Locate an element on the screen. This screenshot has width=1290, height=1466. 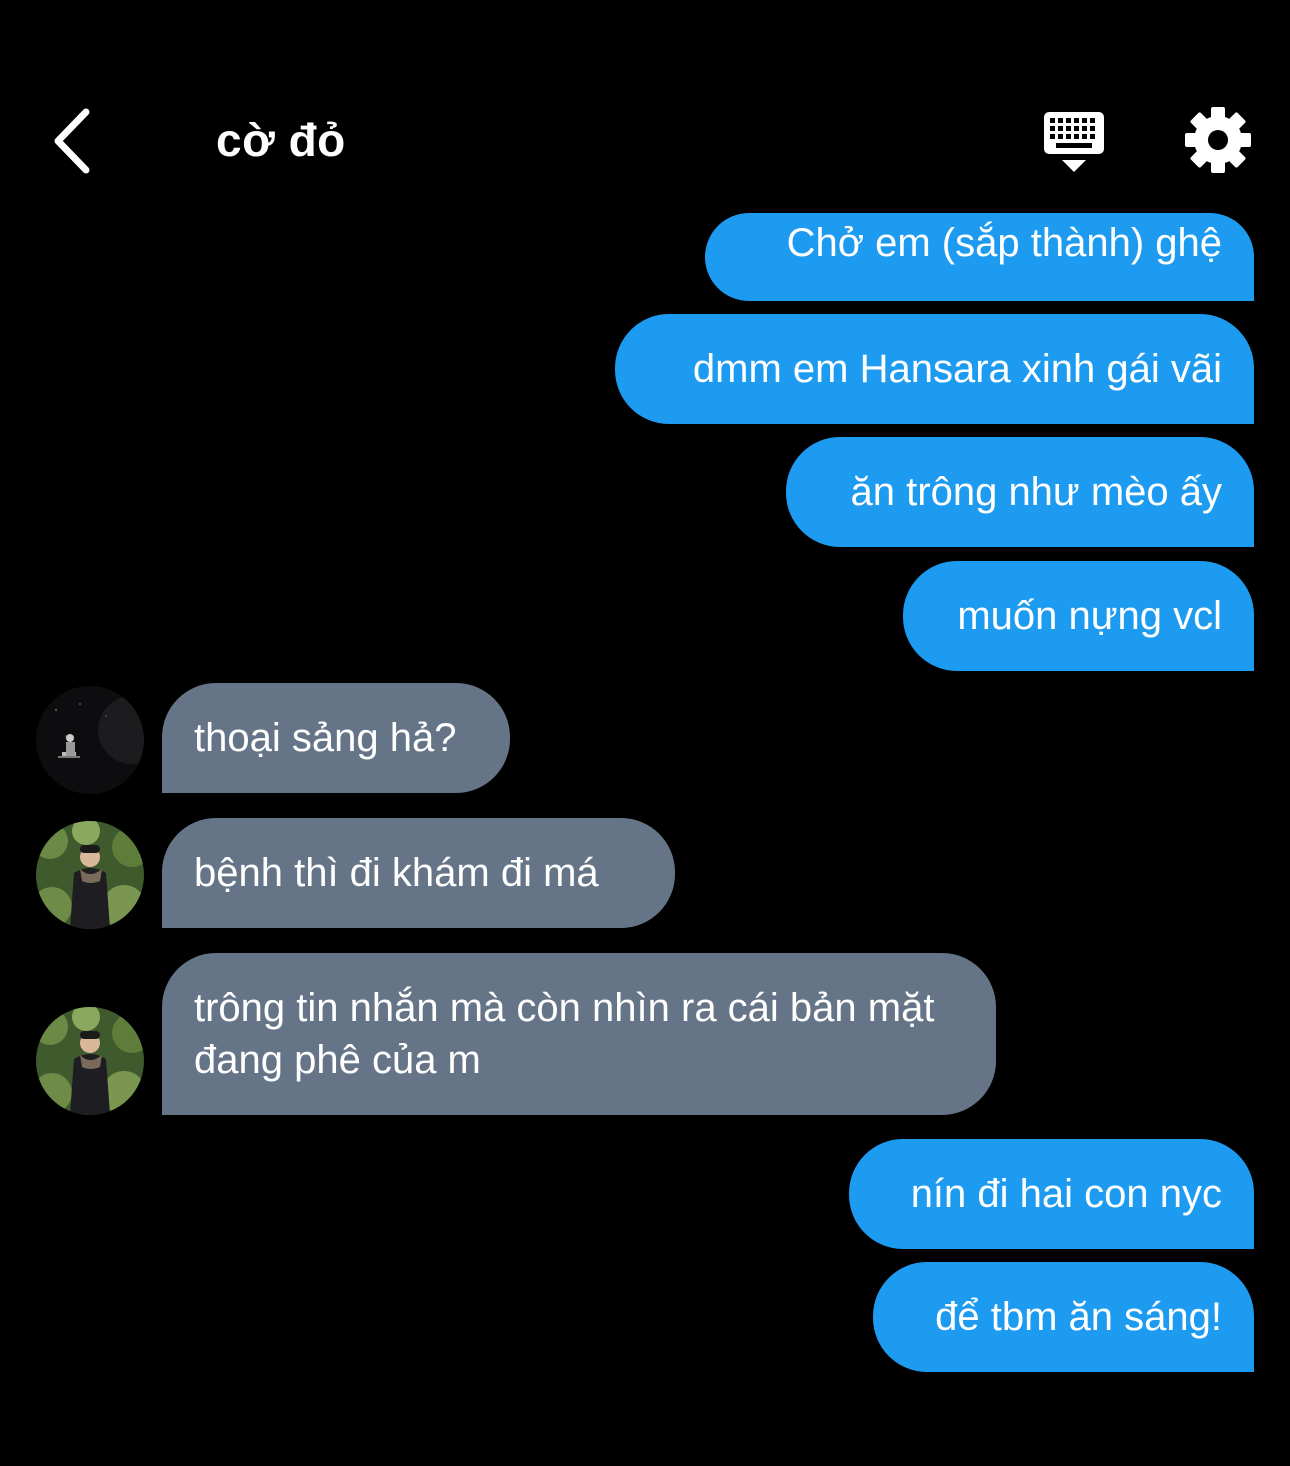
message-text: bệnh thì đi khám đi má is located at coordinates (396, 873).